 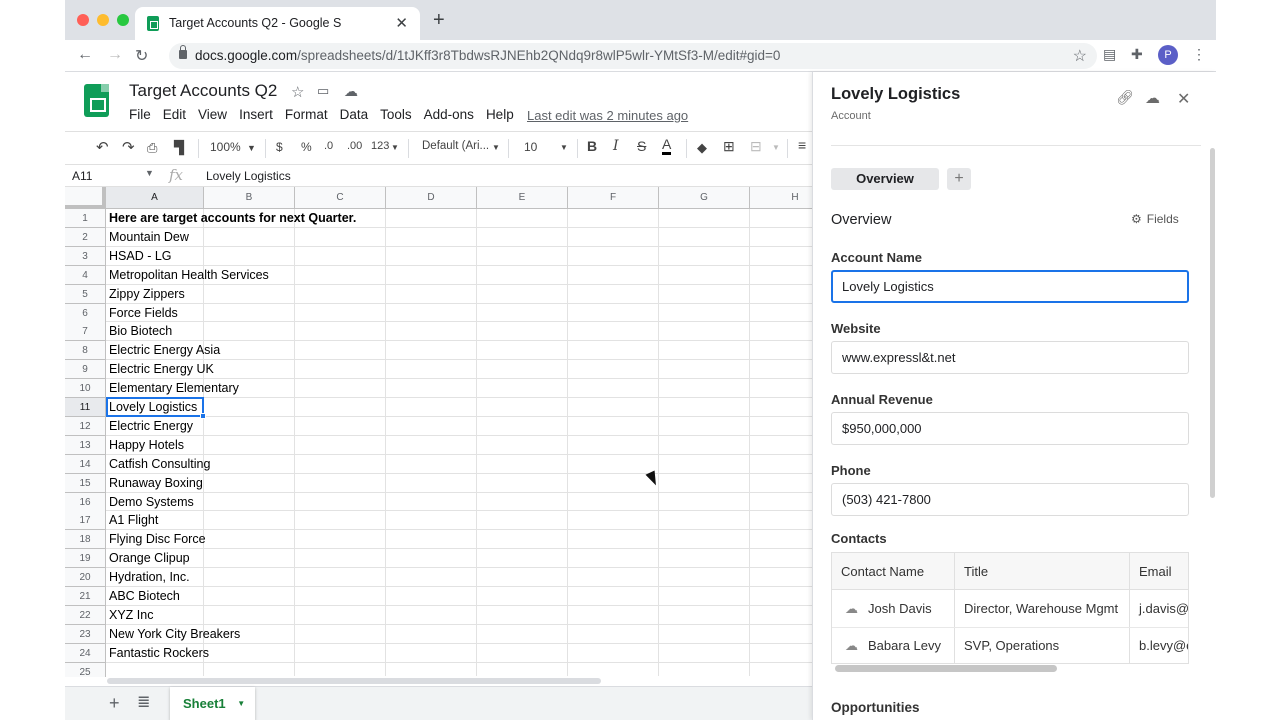 What do you see at coordinates (1010, 499) in the screenshot?
I see `phone-input: (503) 421-7800` at bounding box center [1010, 499].